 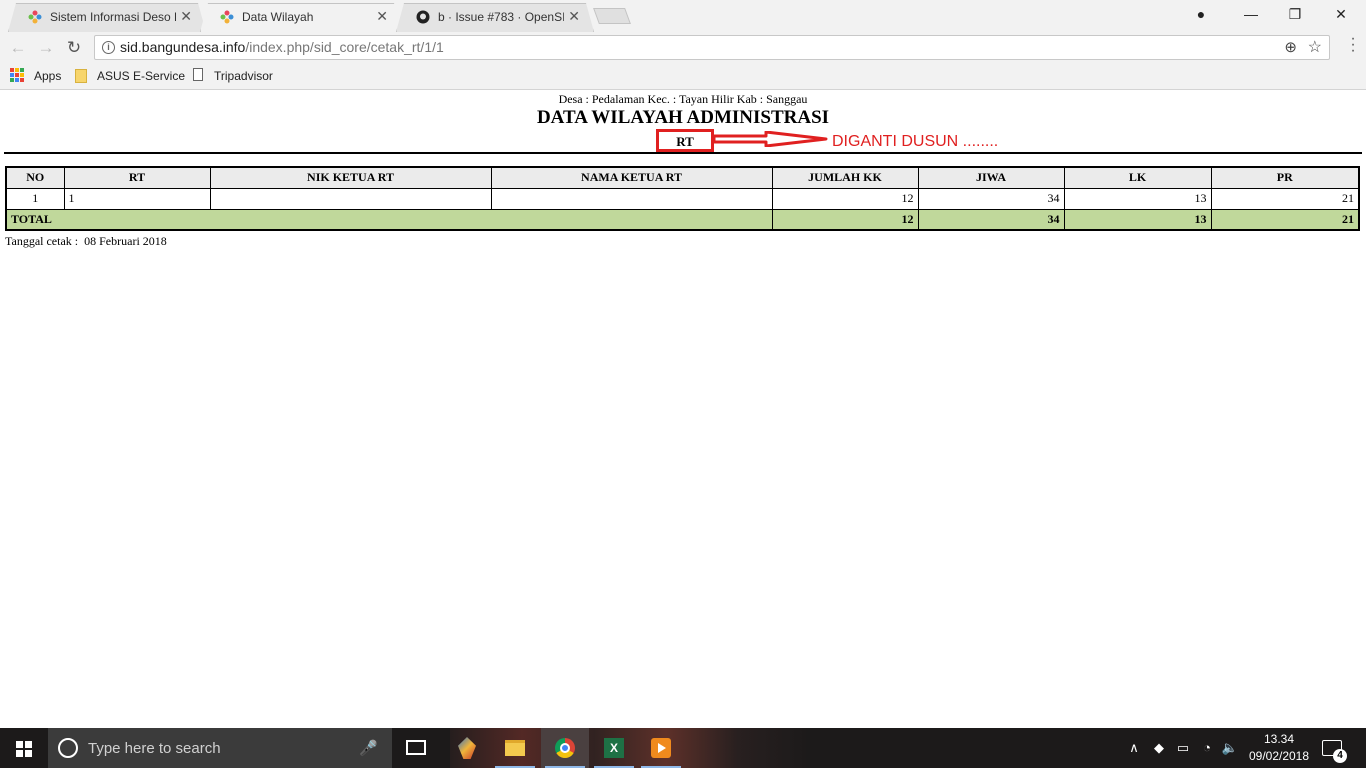 What do you see at coordinates (1279, 756) in the screenshot?
I see `clock-date: 09/02/2018` at bounding box center [1279, 756].